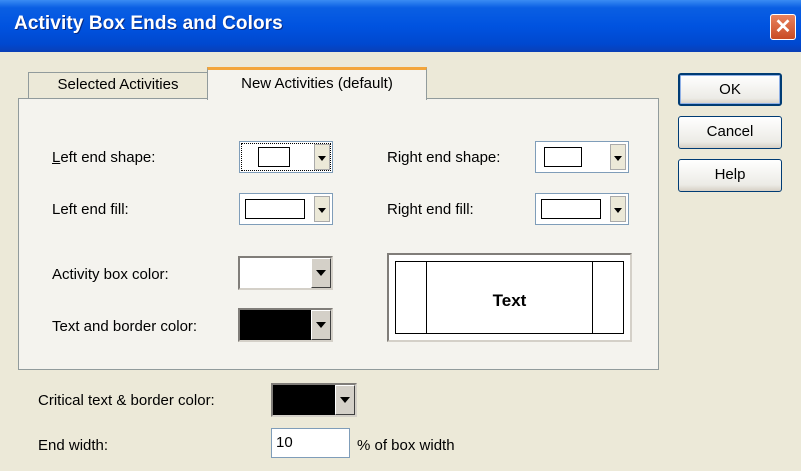 The height and width of the screenshot is (471, 801). What do you see at coordinates (104, 157) in the screenshot?
I see `left-end-shape-label: Left end shape:` at bounding box center [104, 157].